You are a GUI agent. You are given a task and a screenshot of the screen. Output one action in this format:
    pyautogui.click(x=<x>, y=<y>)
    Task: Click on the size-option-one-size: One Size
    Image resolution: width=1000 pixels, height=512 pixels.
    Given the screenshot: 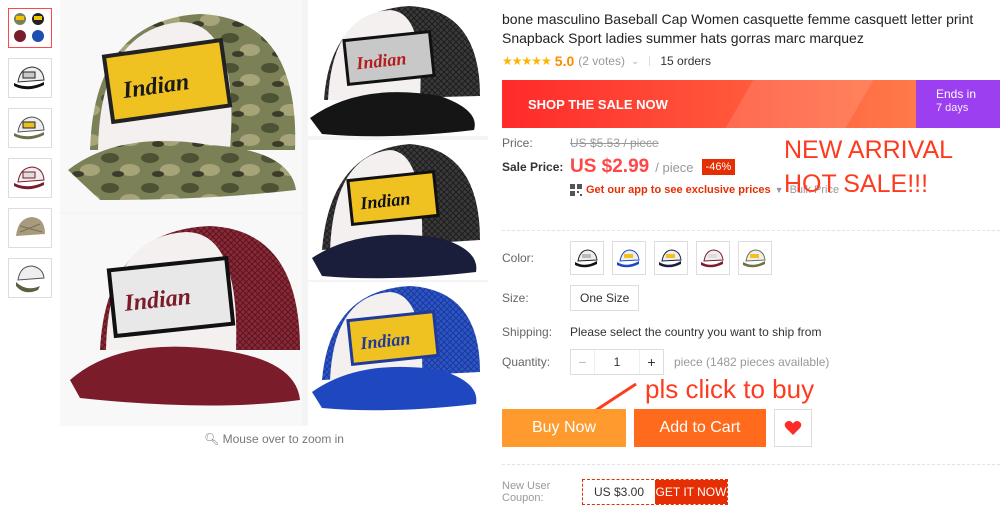 What is the action you would take?
    pyautogui.click(x=605, y=298)
    